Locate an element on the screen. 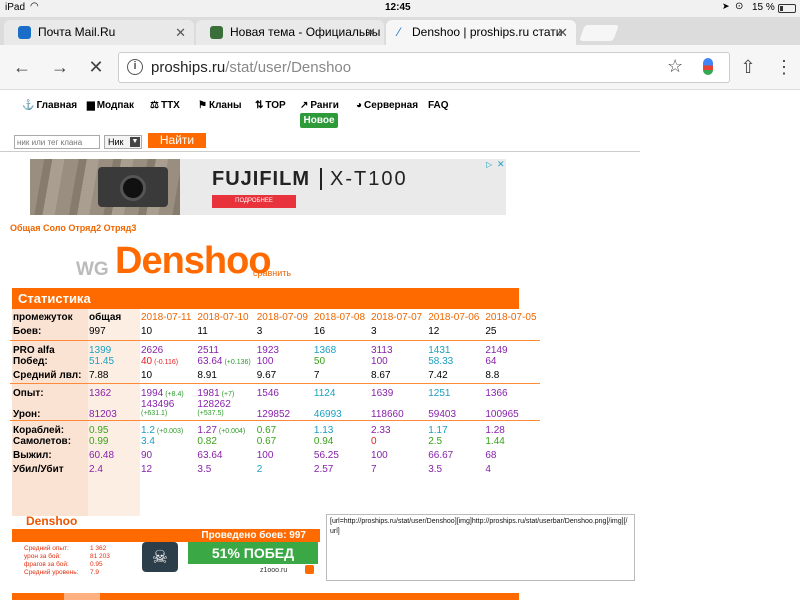 This screenshot has width=800, height=600. nav-label: FAQ is located at coordinates (438, 105).